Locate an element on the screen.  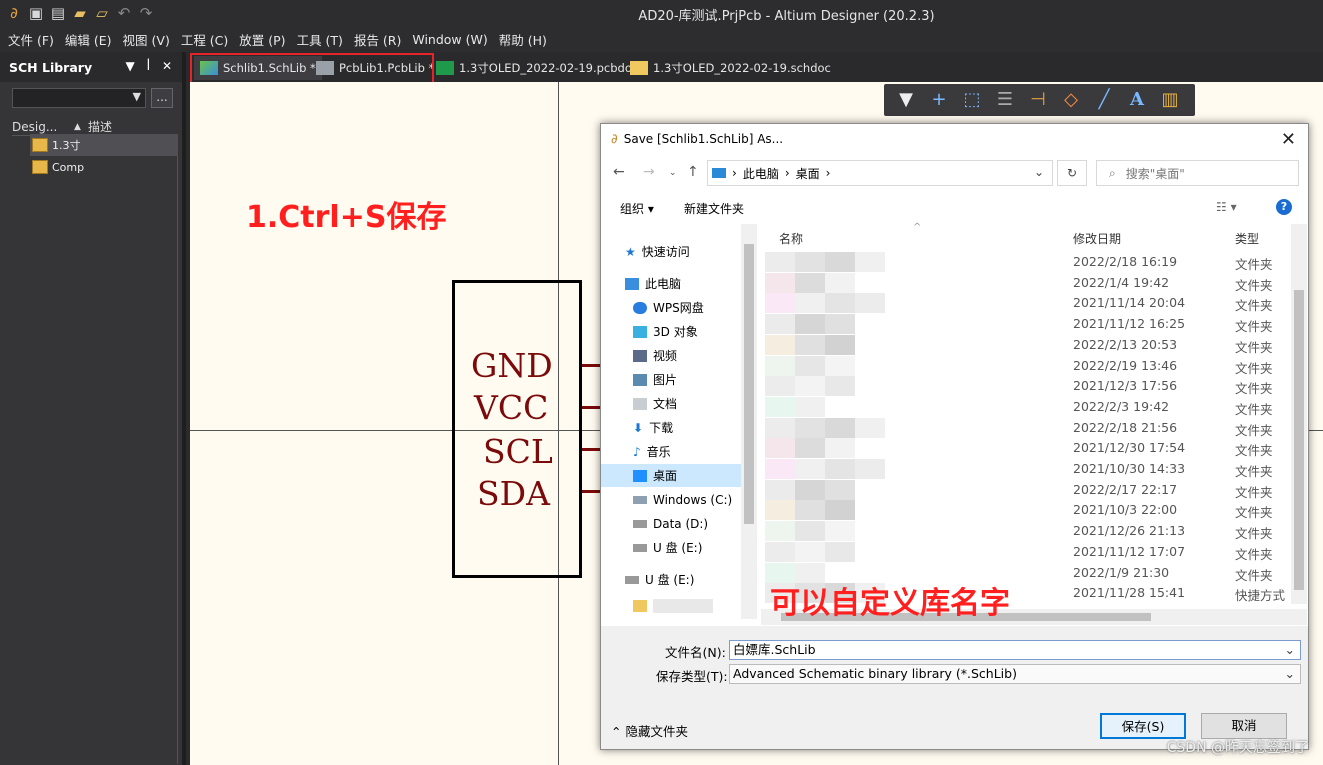
align-icon: ☰ is located at coordinates (1005, 100).